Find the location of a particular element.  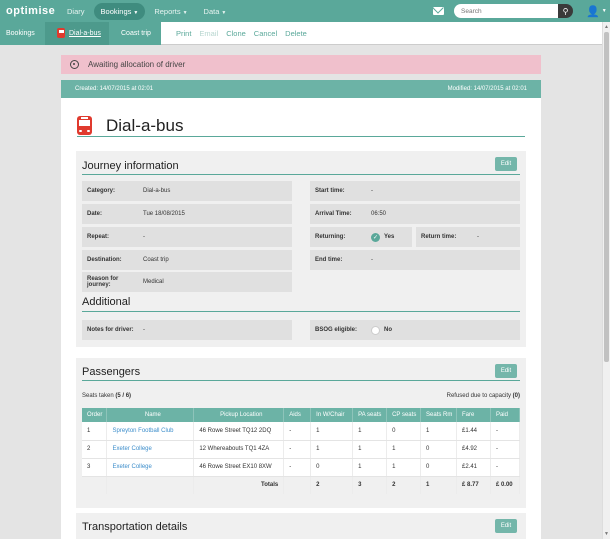

cell-order: 3 is located at coordinates (95, 467).